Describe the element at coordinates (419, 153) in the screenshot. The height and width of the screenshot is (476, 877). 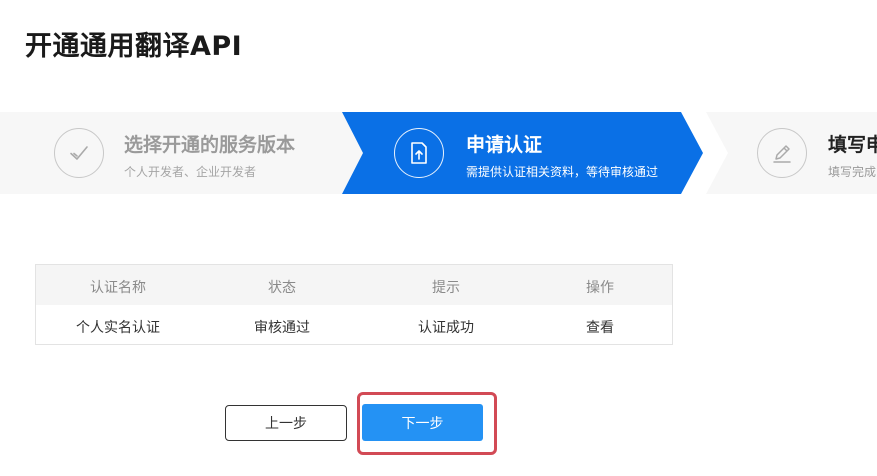
I see `document-upload-icon` at that location.